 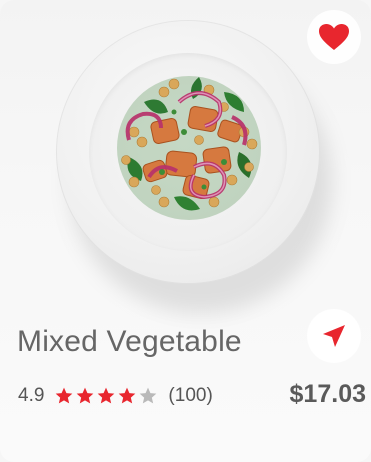 What do you see at coordinates (190, 395) in the screenshot?
I see `review-count: (100)` at bounding box center [190, 395].